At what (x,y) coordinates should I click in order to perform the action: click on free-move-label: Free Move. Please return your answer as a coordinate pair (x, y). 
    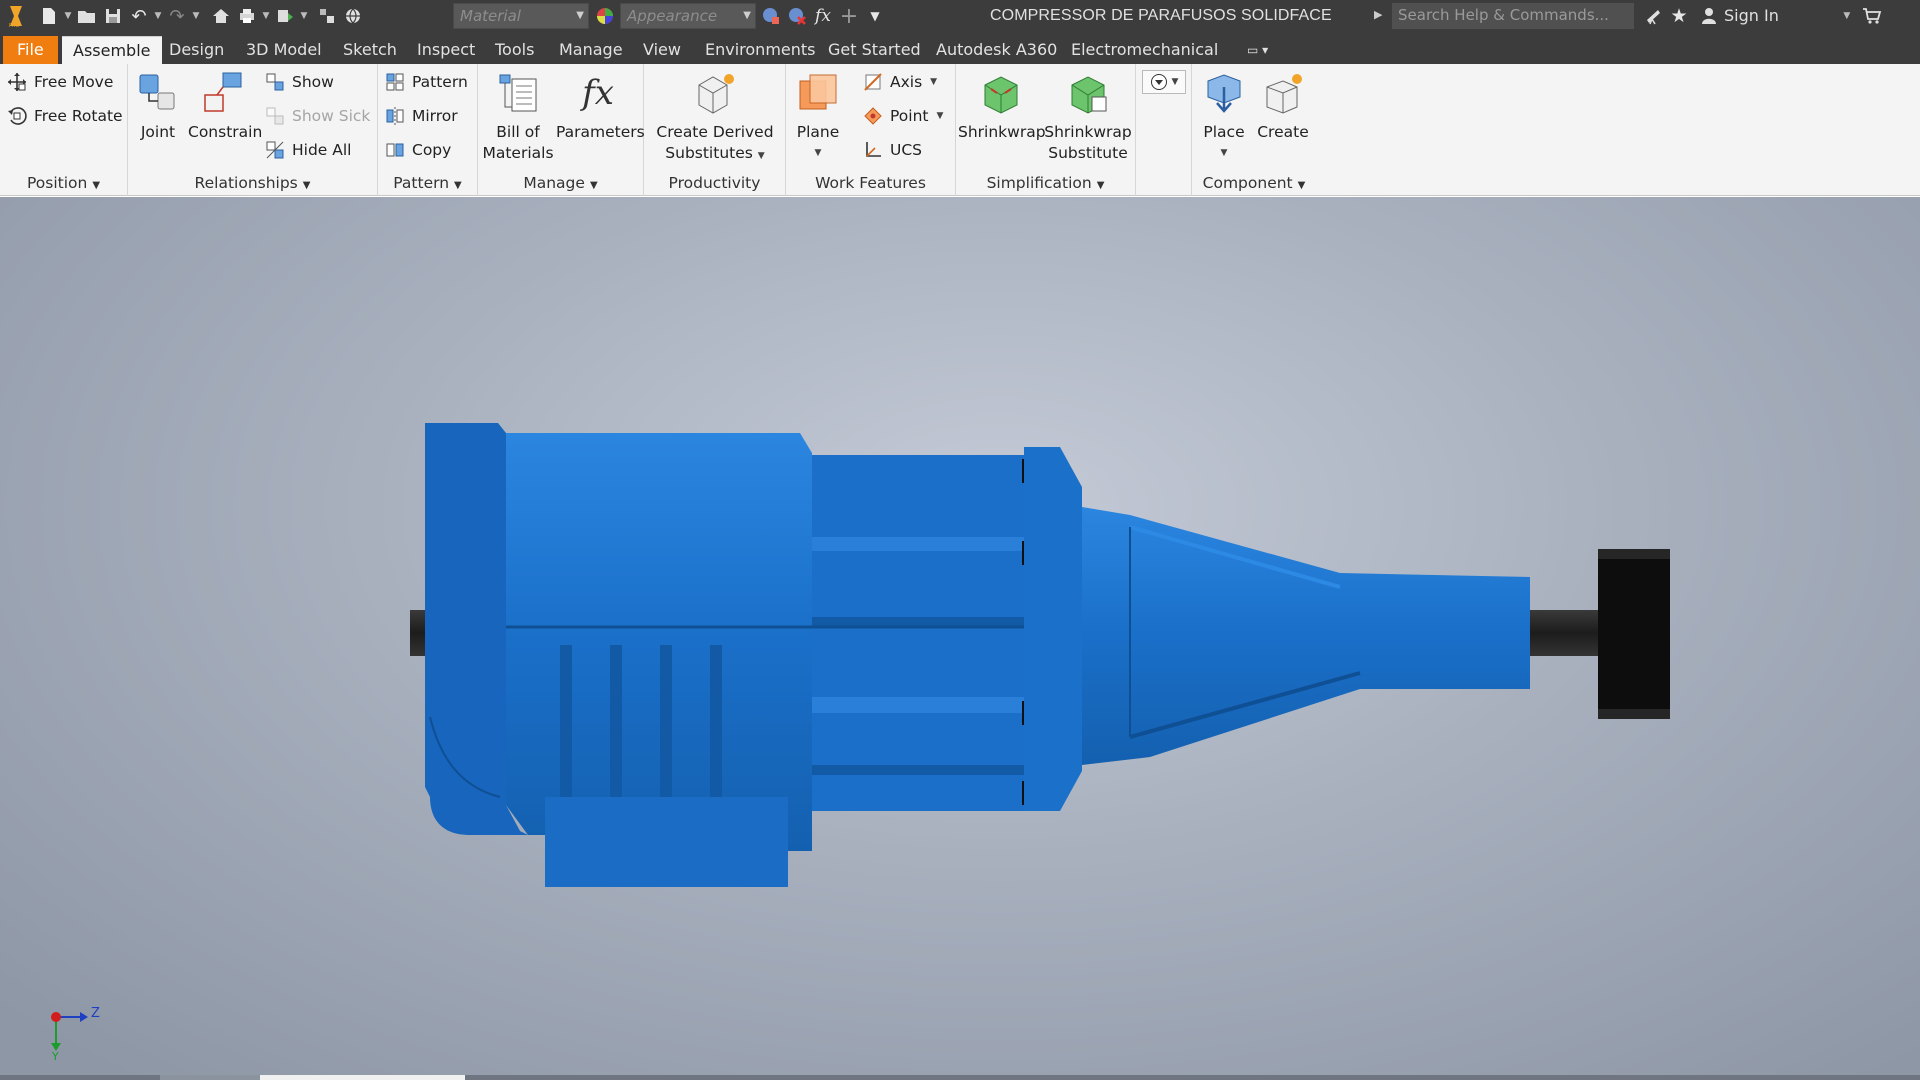
    Looking at the image, I should click on (74, 82).